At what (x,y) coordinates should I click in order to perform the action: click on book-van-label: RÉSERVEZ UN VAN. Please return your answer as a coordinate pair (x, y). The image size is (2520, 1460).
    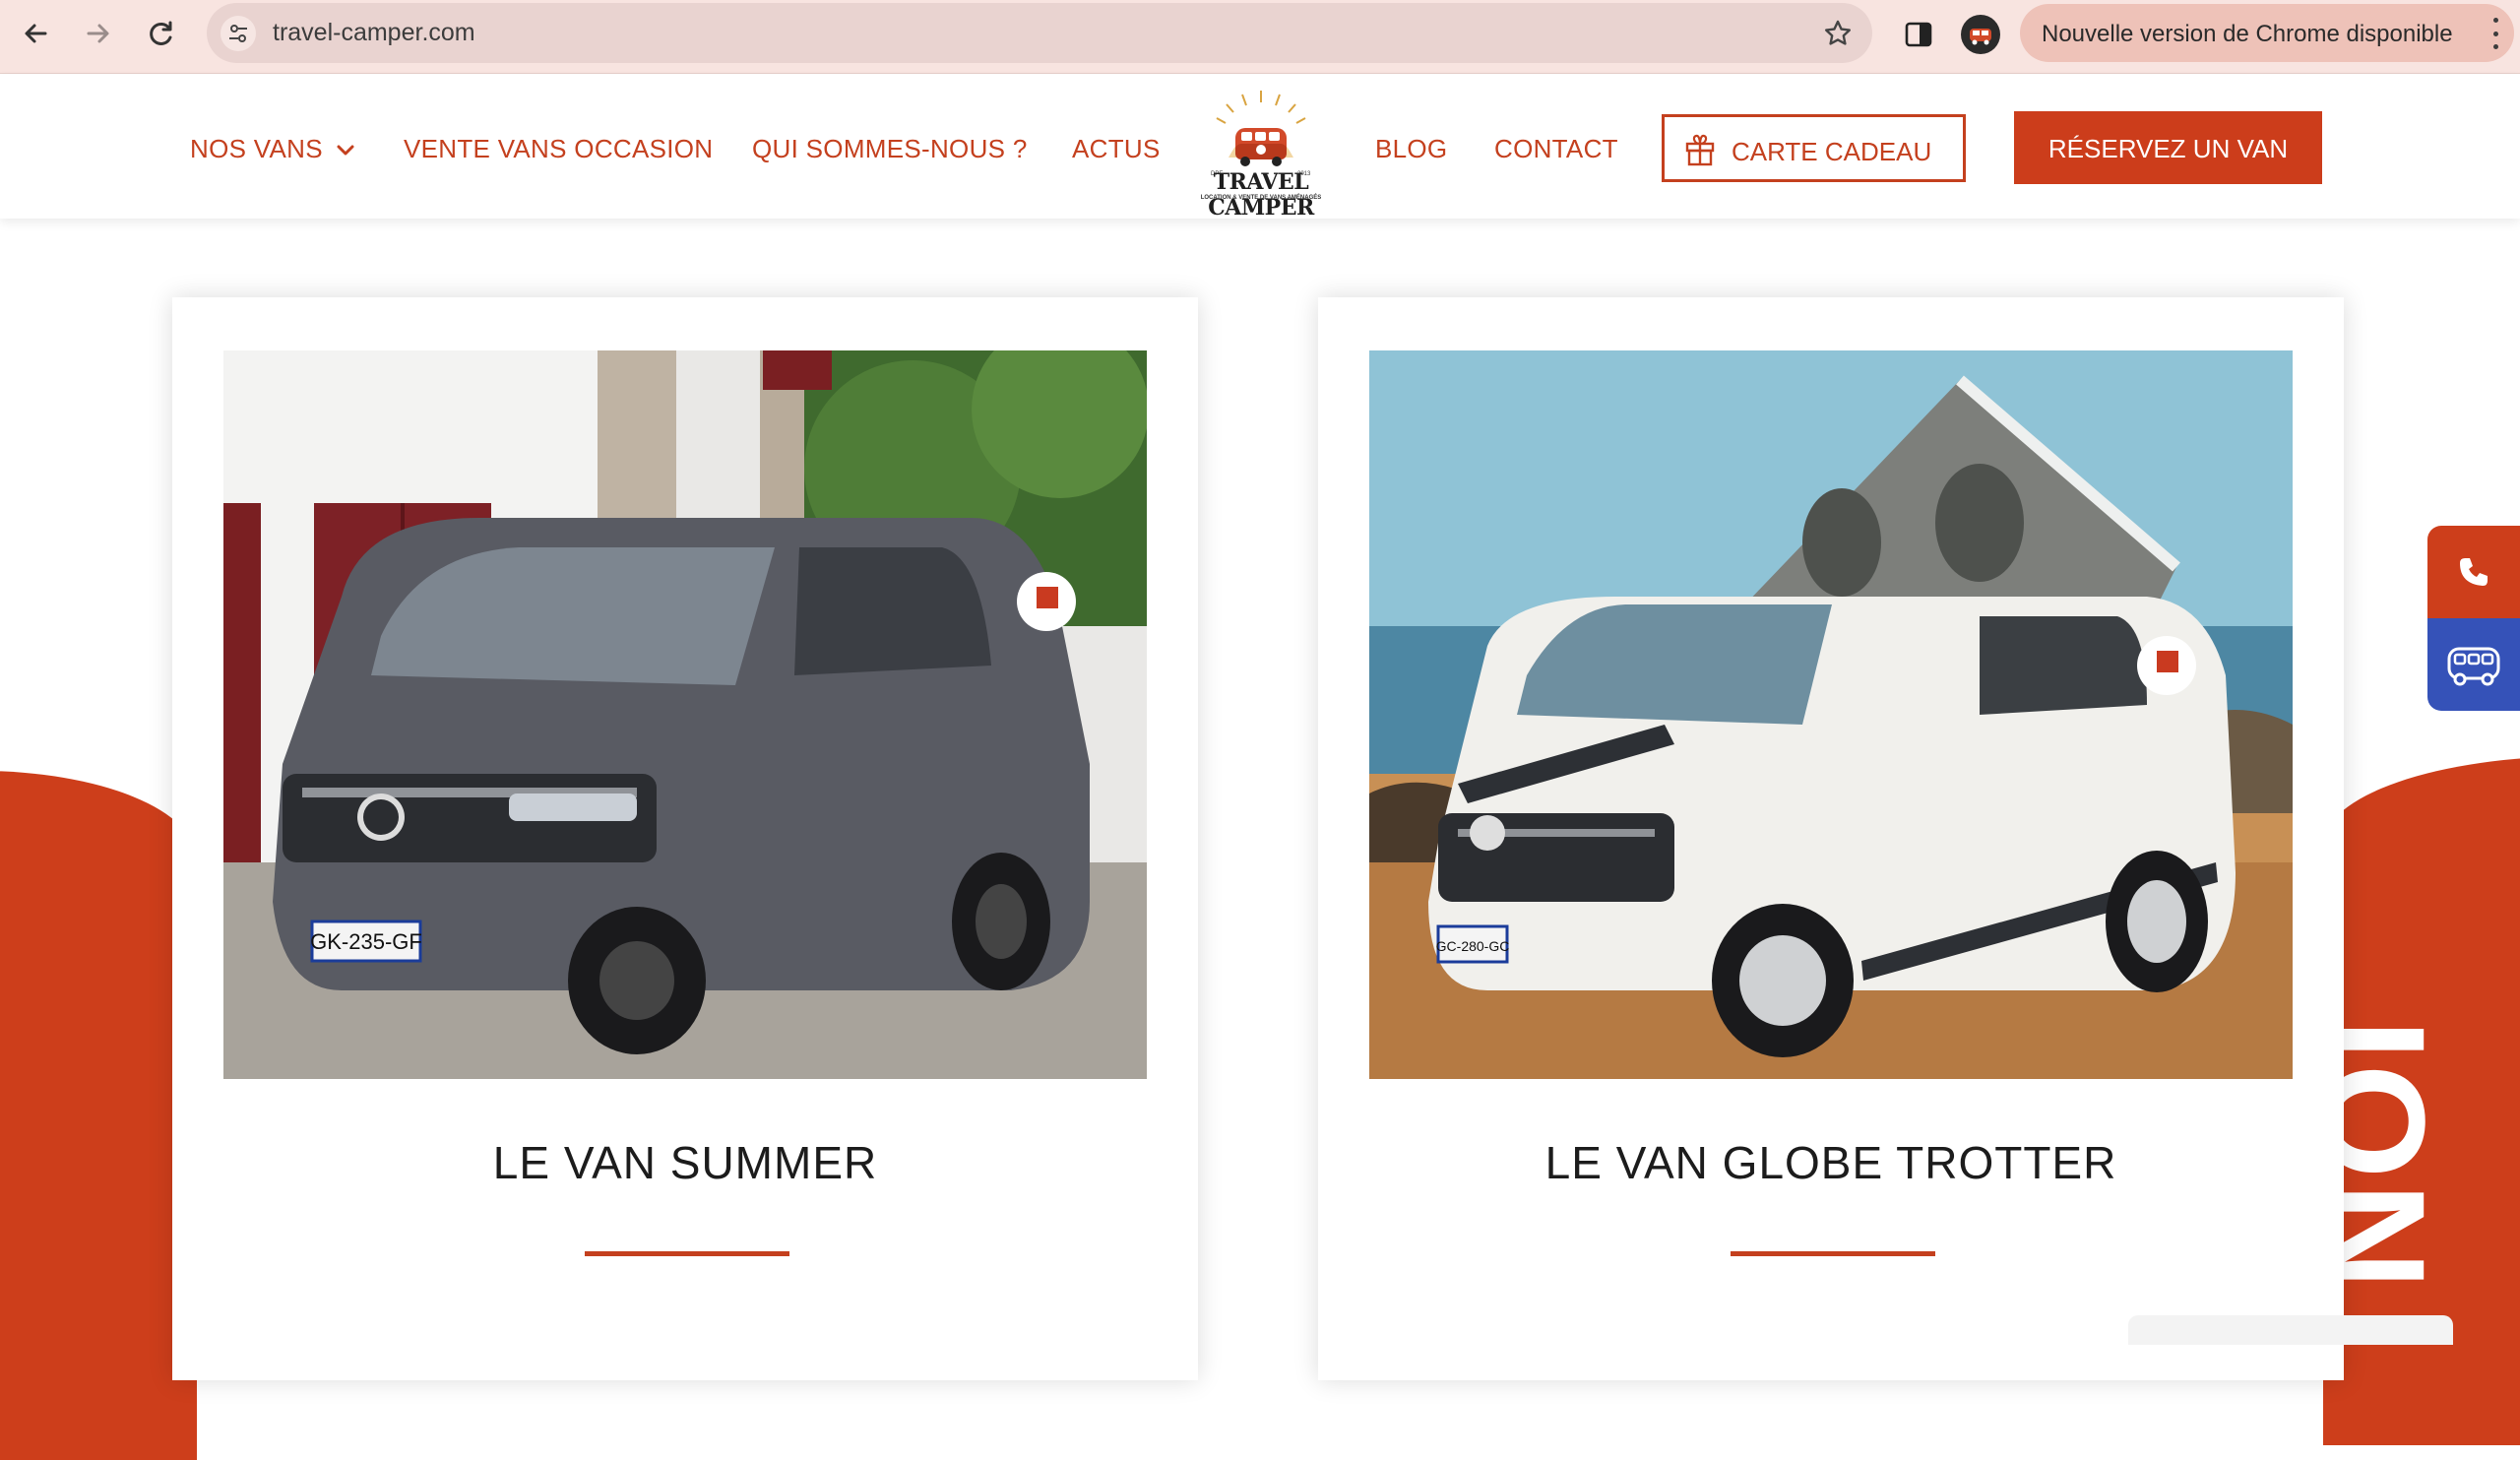
    Looking at the image, I should click on (2168, 148).